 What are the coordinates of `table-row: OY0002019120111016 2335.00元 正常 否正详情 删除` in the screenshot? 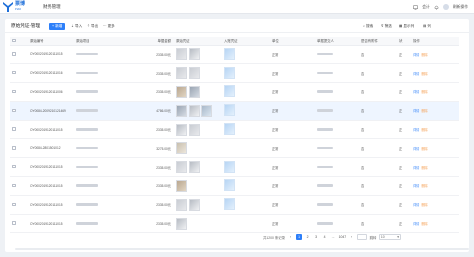 It's located at (234, 73).